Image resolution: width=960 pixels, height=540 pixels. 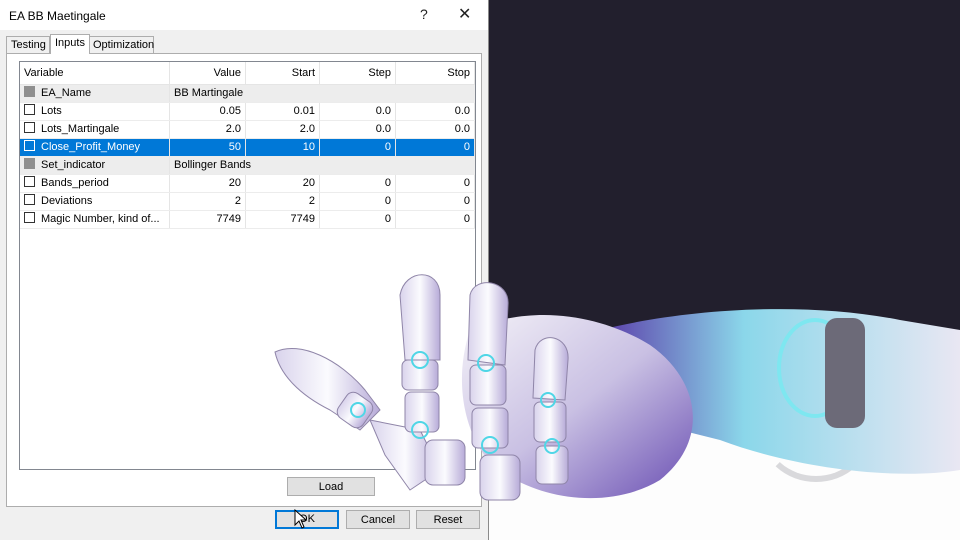 What do you see at coordinates (70, 44) in the screenshot?
I see `tab-inputs: Inputs` at bounding box center [70, 44].